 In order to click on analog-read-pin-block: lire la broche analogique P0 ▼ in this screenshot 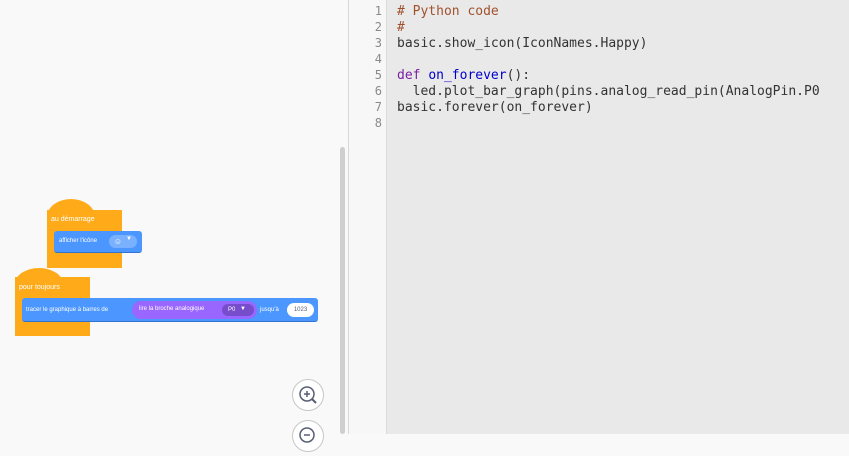, I will do `click(194, 310)`.